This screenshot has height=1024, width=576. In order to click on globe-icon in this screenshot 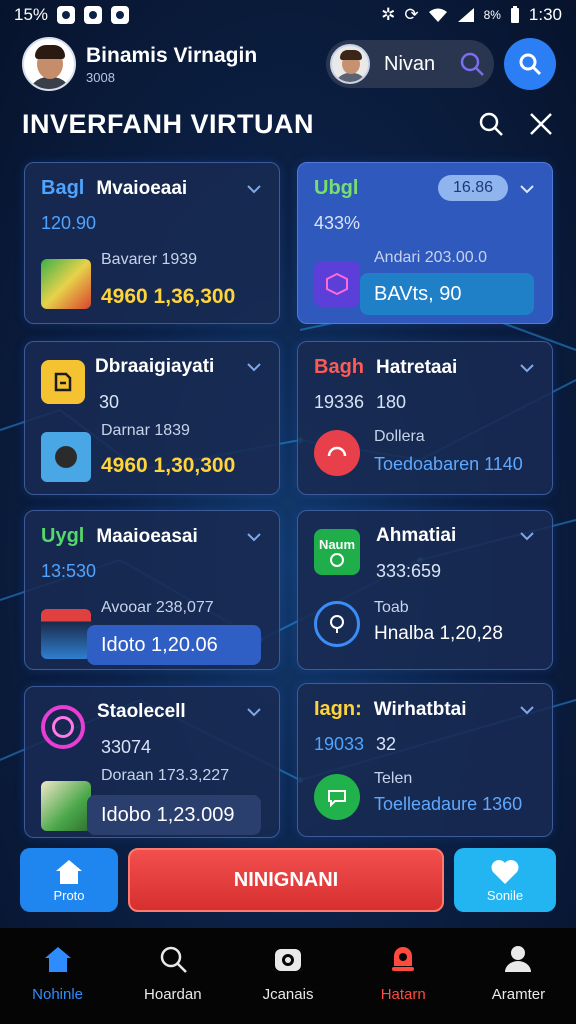, I will do `click(337, 624)`.